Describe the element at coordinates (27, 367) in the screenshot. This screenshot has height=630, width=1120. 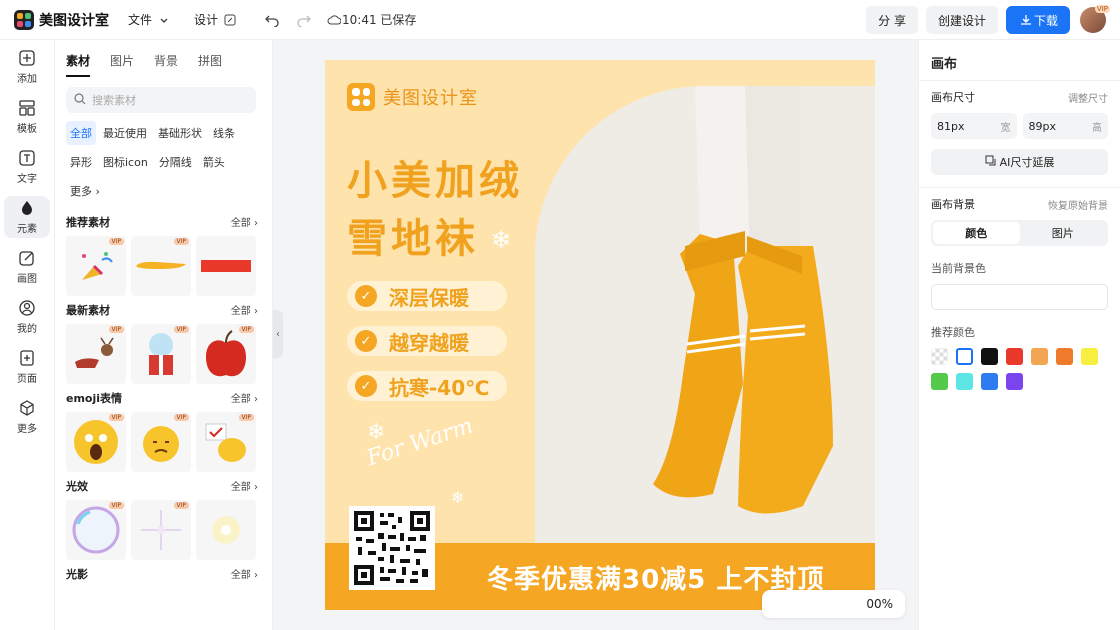
I see `rail-item-pages: 页面` at that location.